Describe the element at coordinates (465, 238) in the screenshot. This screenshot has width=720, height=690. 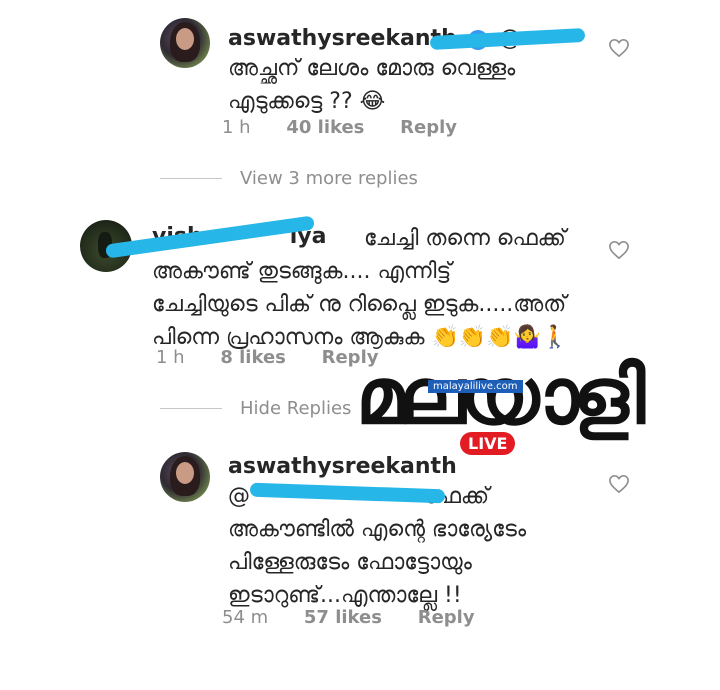
I see `comment-line: ചേച്ചി തന്നെ ഫെക്ക്` at that location.